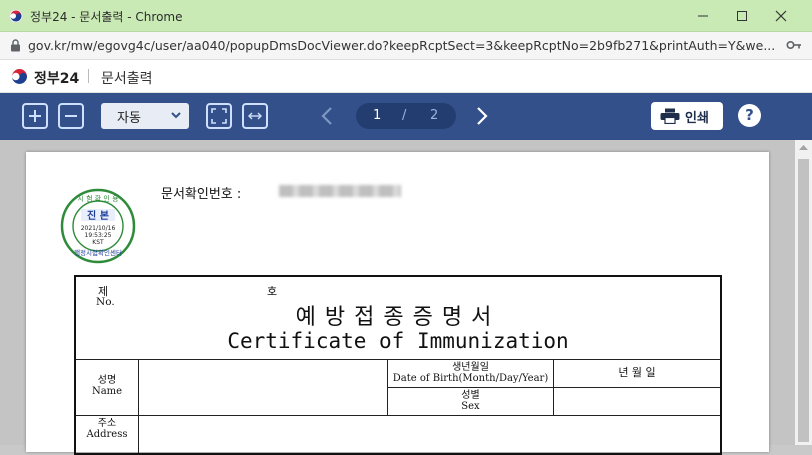  I want to click on document-number-label: 문서확인번호 :, so click(201, 194).